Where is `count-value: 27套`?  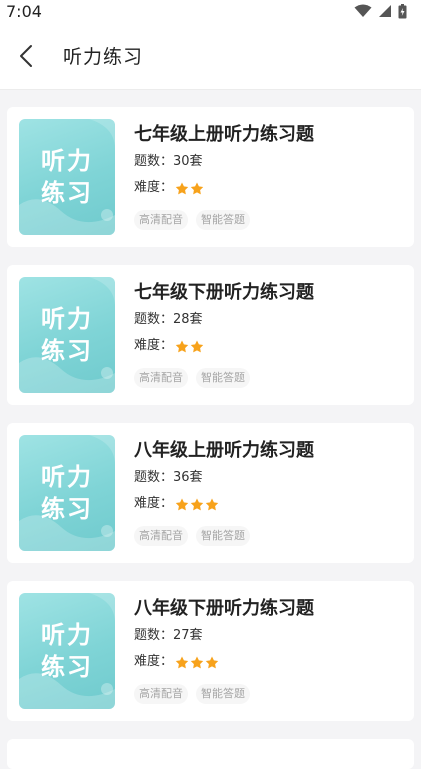 count-value: 27套 is located at coordinates (188, 635).